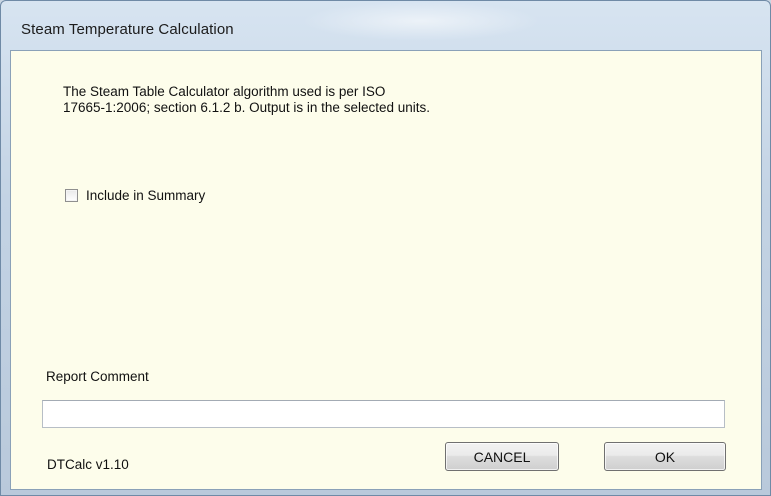  I want to click on window-title: Steam Temperature Calculation, so click(127, 29).